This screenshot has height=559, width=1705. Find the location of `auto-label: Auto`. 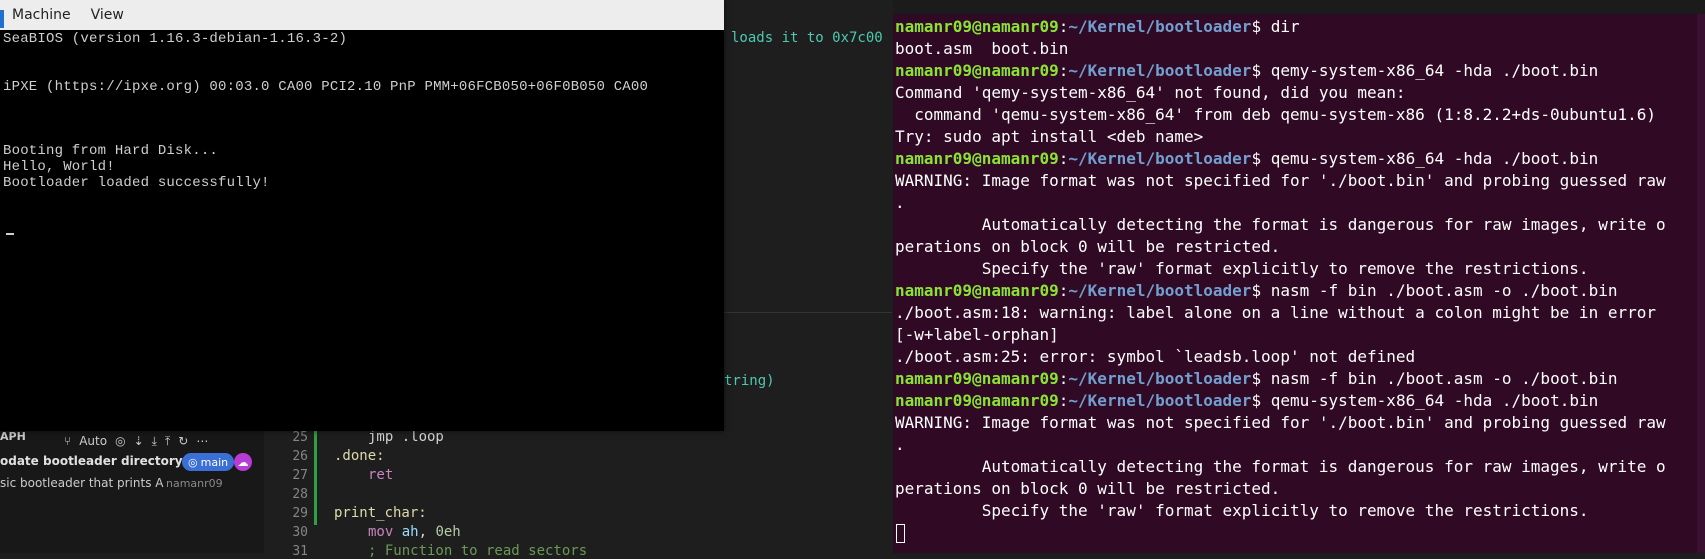

auto-label: Auto is located at coordinates (93, 441).